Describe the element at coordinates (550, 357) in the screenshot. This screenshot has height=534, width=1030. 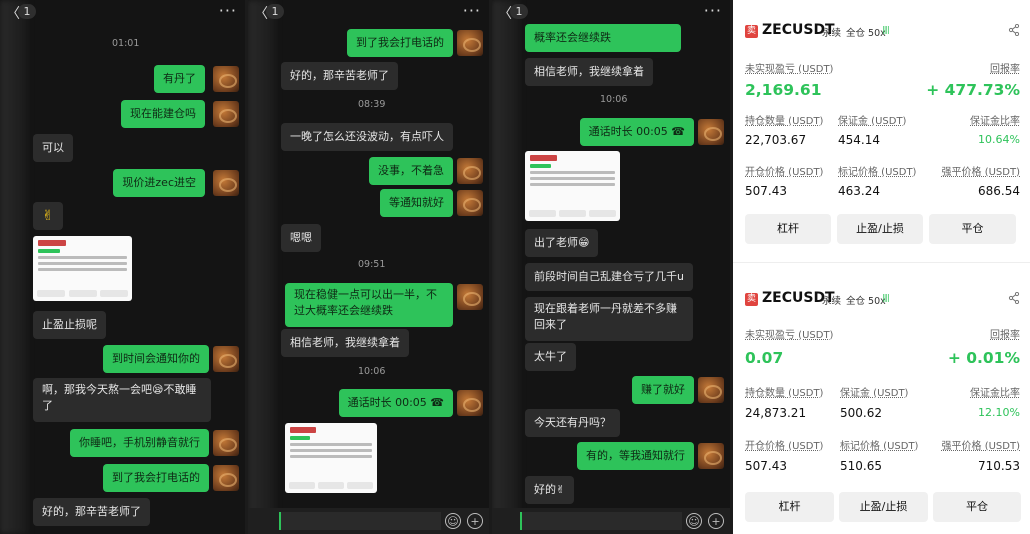
I see `message-in: 太牛了` at that location.